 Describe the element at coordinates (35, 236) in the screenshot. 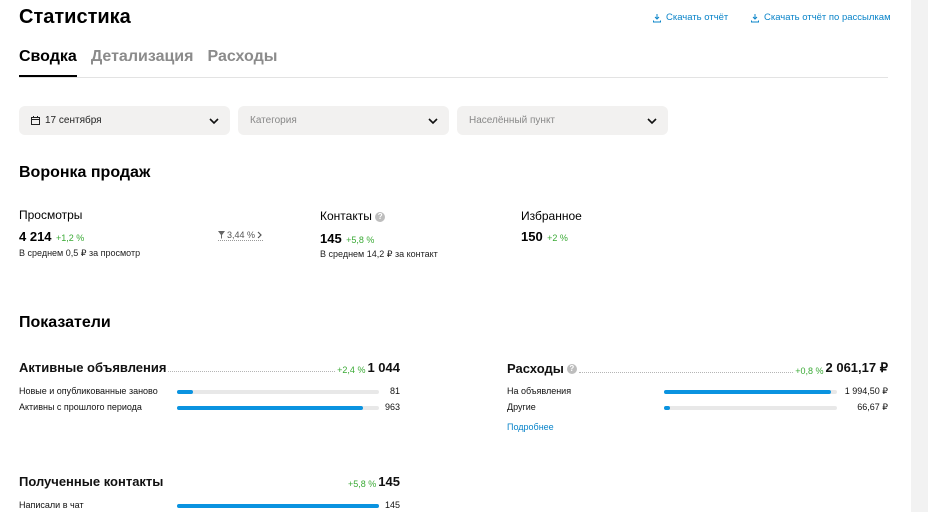

I see `views-value: 4 214` at that location.